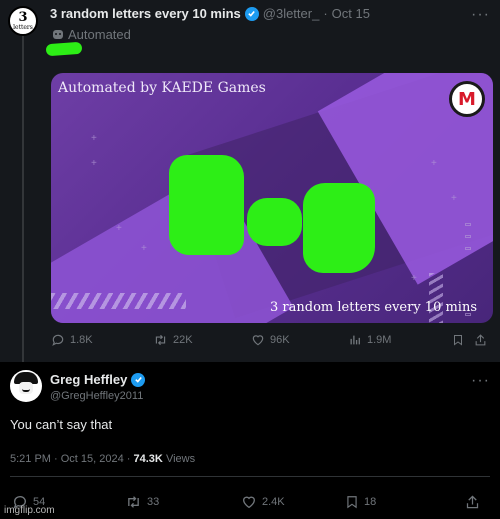 This screenshot has width=500, height=519. What do you see at coordinates (81, 340) in the screenshot?
I see `reply-count: 1.8K` at bounding box center [81, 340].